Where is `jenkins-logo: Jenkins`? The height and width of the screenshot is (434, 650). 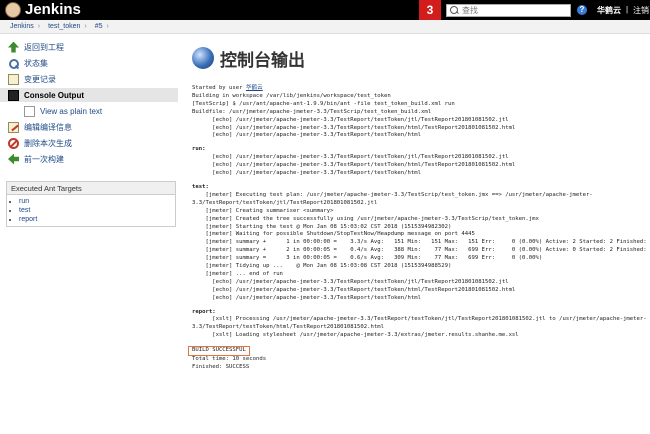 jenkins-logo: Jenkins is located at coordinates (43, 9).